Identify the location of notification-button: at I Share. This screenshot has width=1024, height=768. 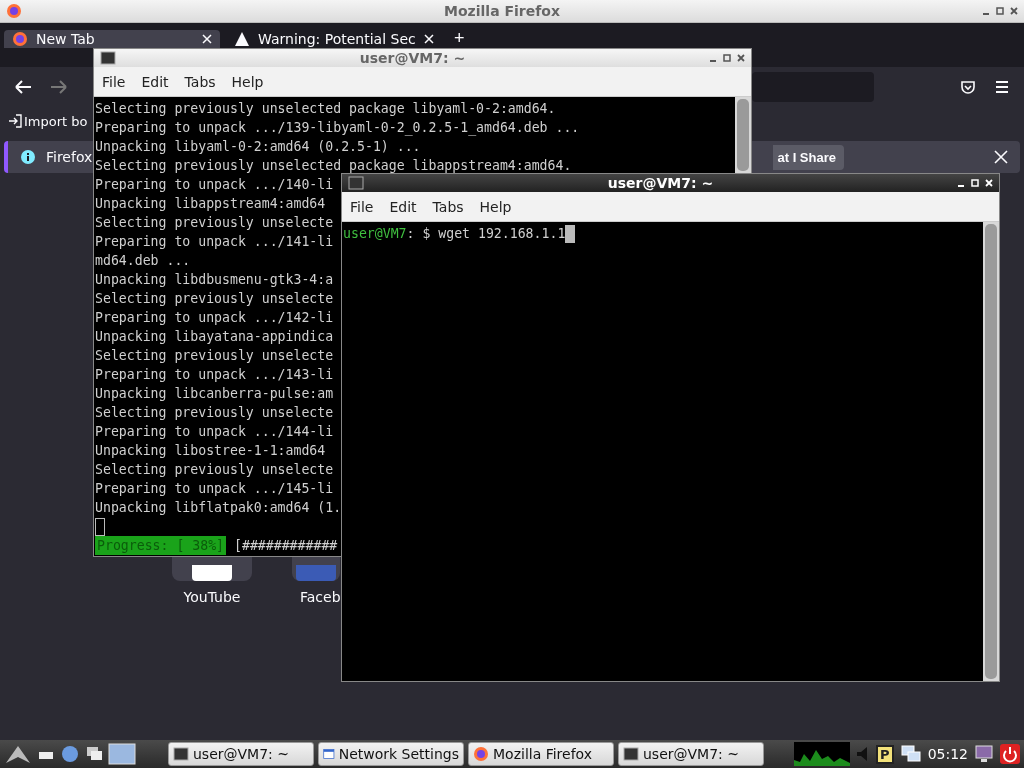
(808, 157).